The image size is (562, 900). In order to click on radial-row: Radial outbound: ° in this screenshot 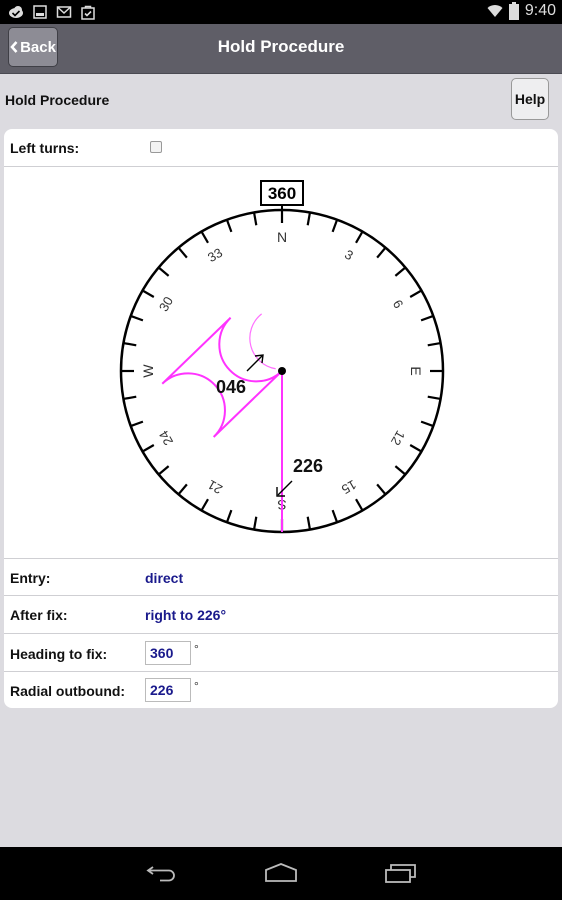, I will do `click(281, 690)`.